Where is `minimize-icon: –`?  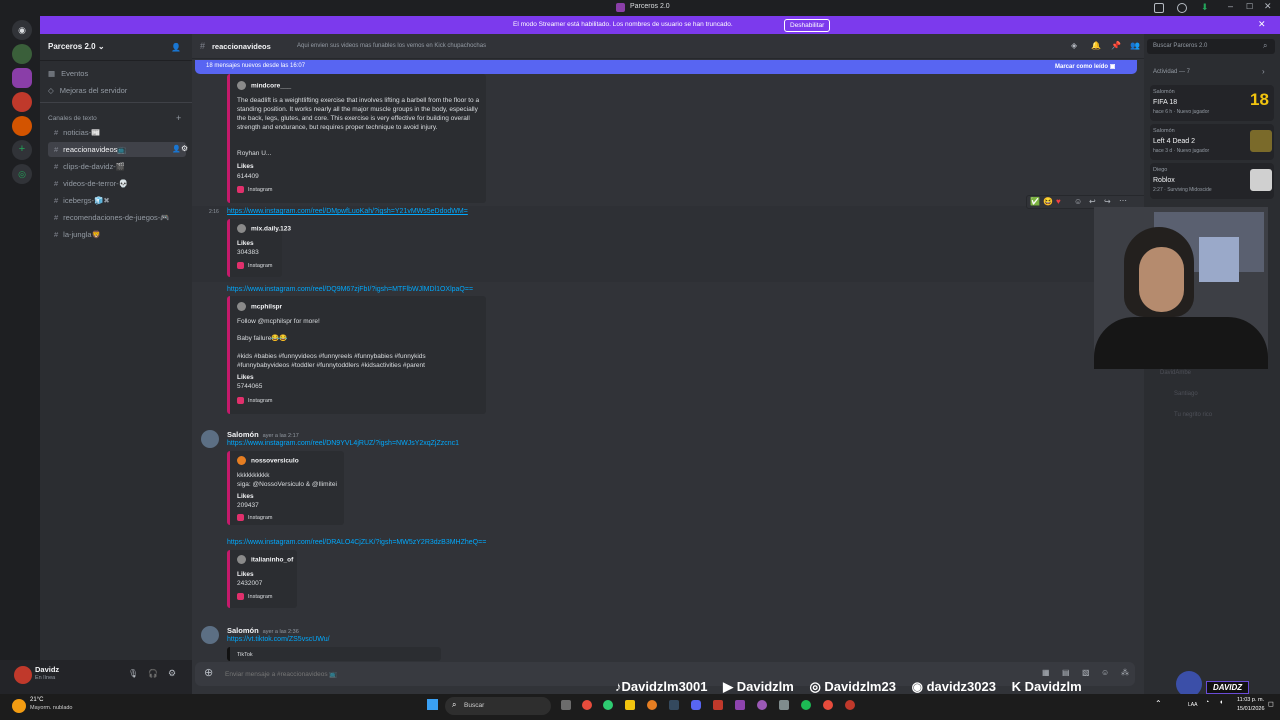
minimize-icon: – is located at coordinates (1230, 6).